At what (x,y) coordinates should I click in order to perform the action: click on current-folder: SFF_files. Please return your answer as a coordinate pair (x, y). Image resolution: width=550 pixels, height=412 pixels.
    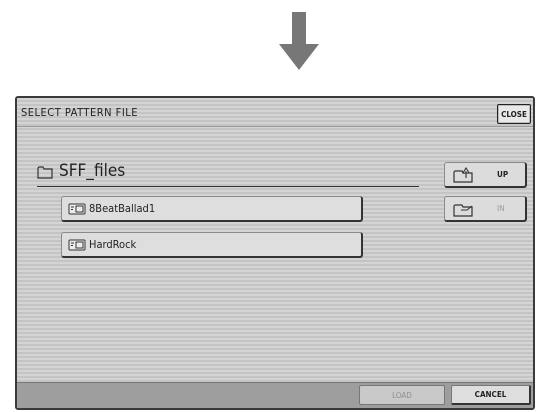
    Looking at the image, I should click on (228, 171).